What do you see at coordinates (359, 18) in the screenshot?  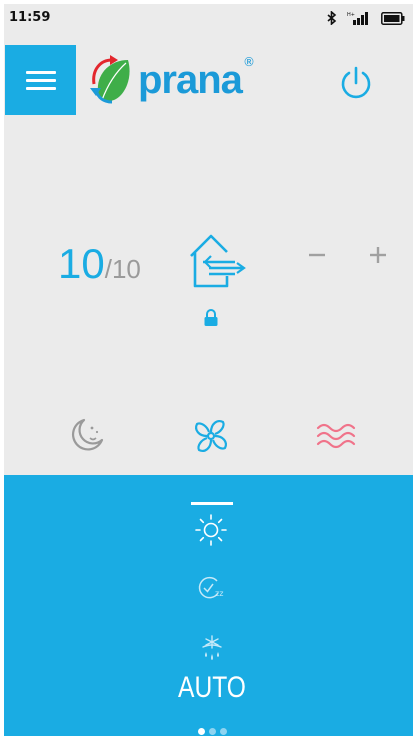 I see `signal-icon: H+` at bounding box center [359, 18].